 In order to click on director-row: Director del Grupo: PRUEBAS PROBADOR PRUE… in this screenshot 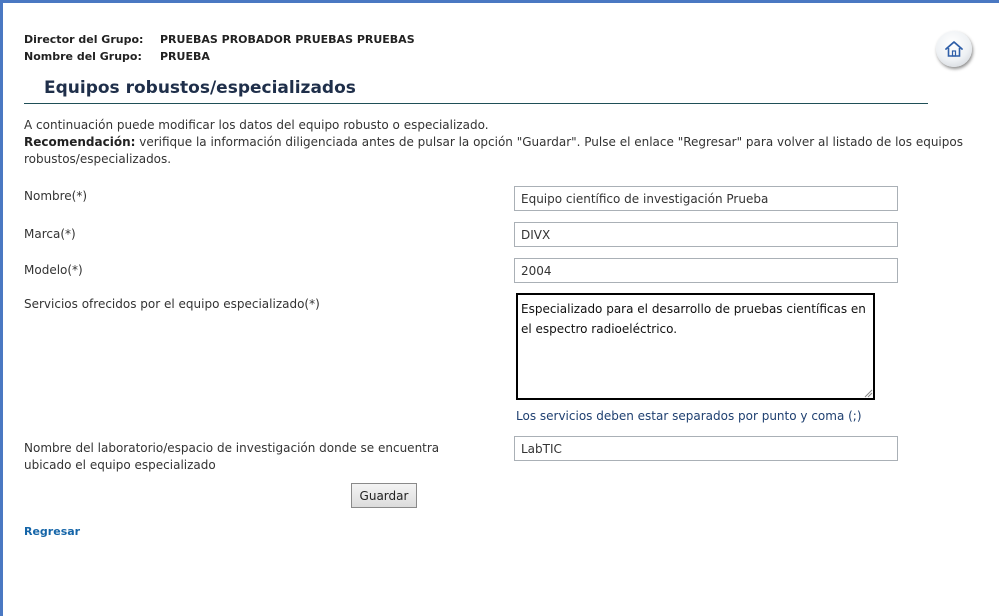, I will do `click(219, 39)`.